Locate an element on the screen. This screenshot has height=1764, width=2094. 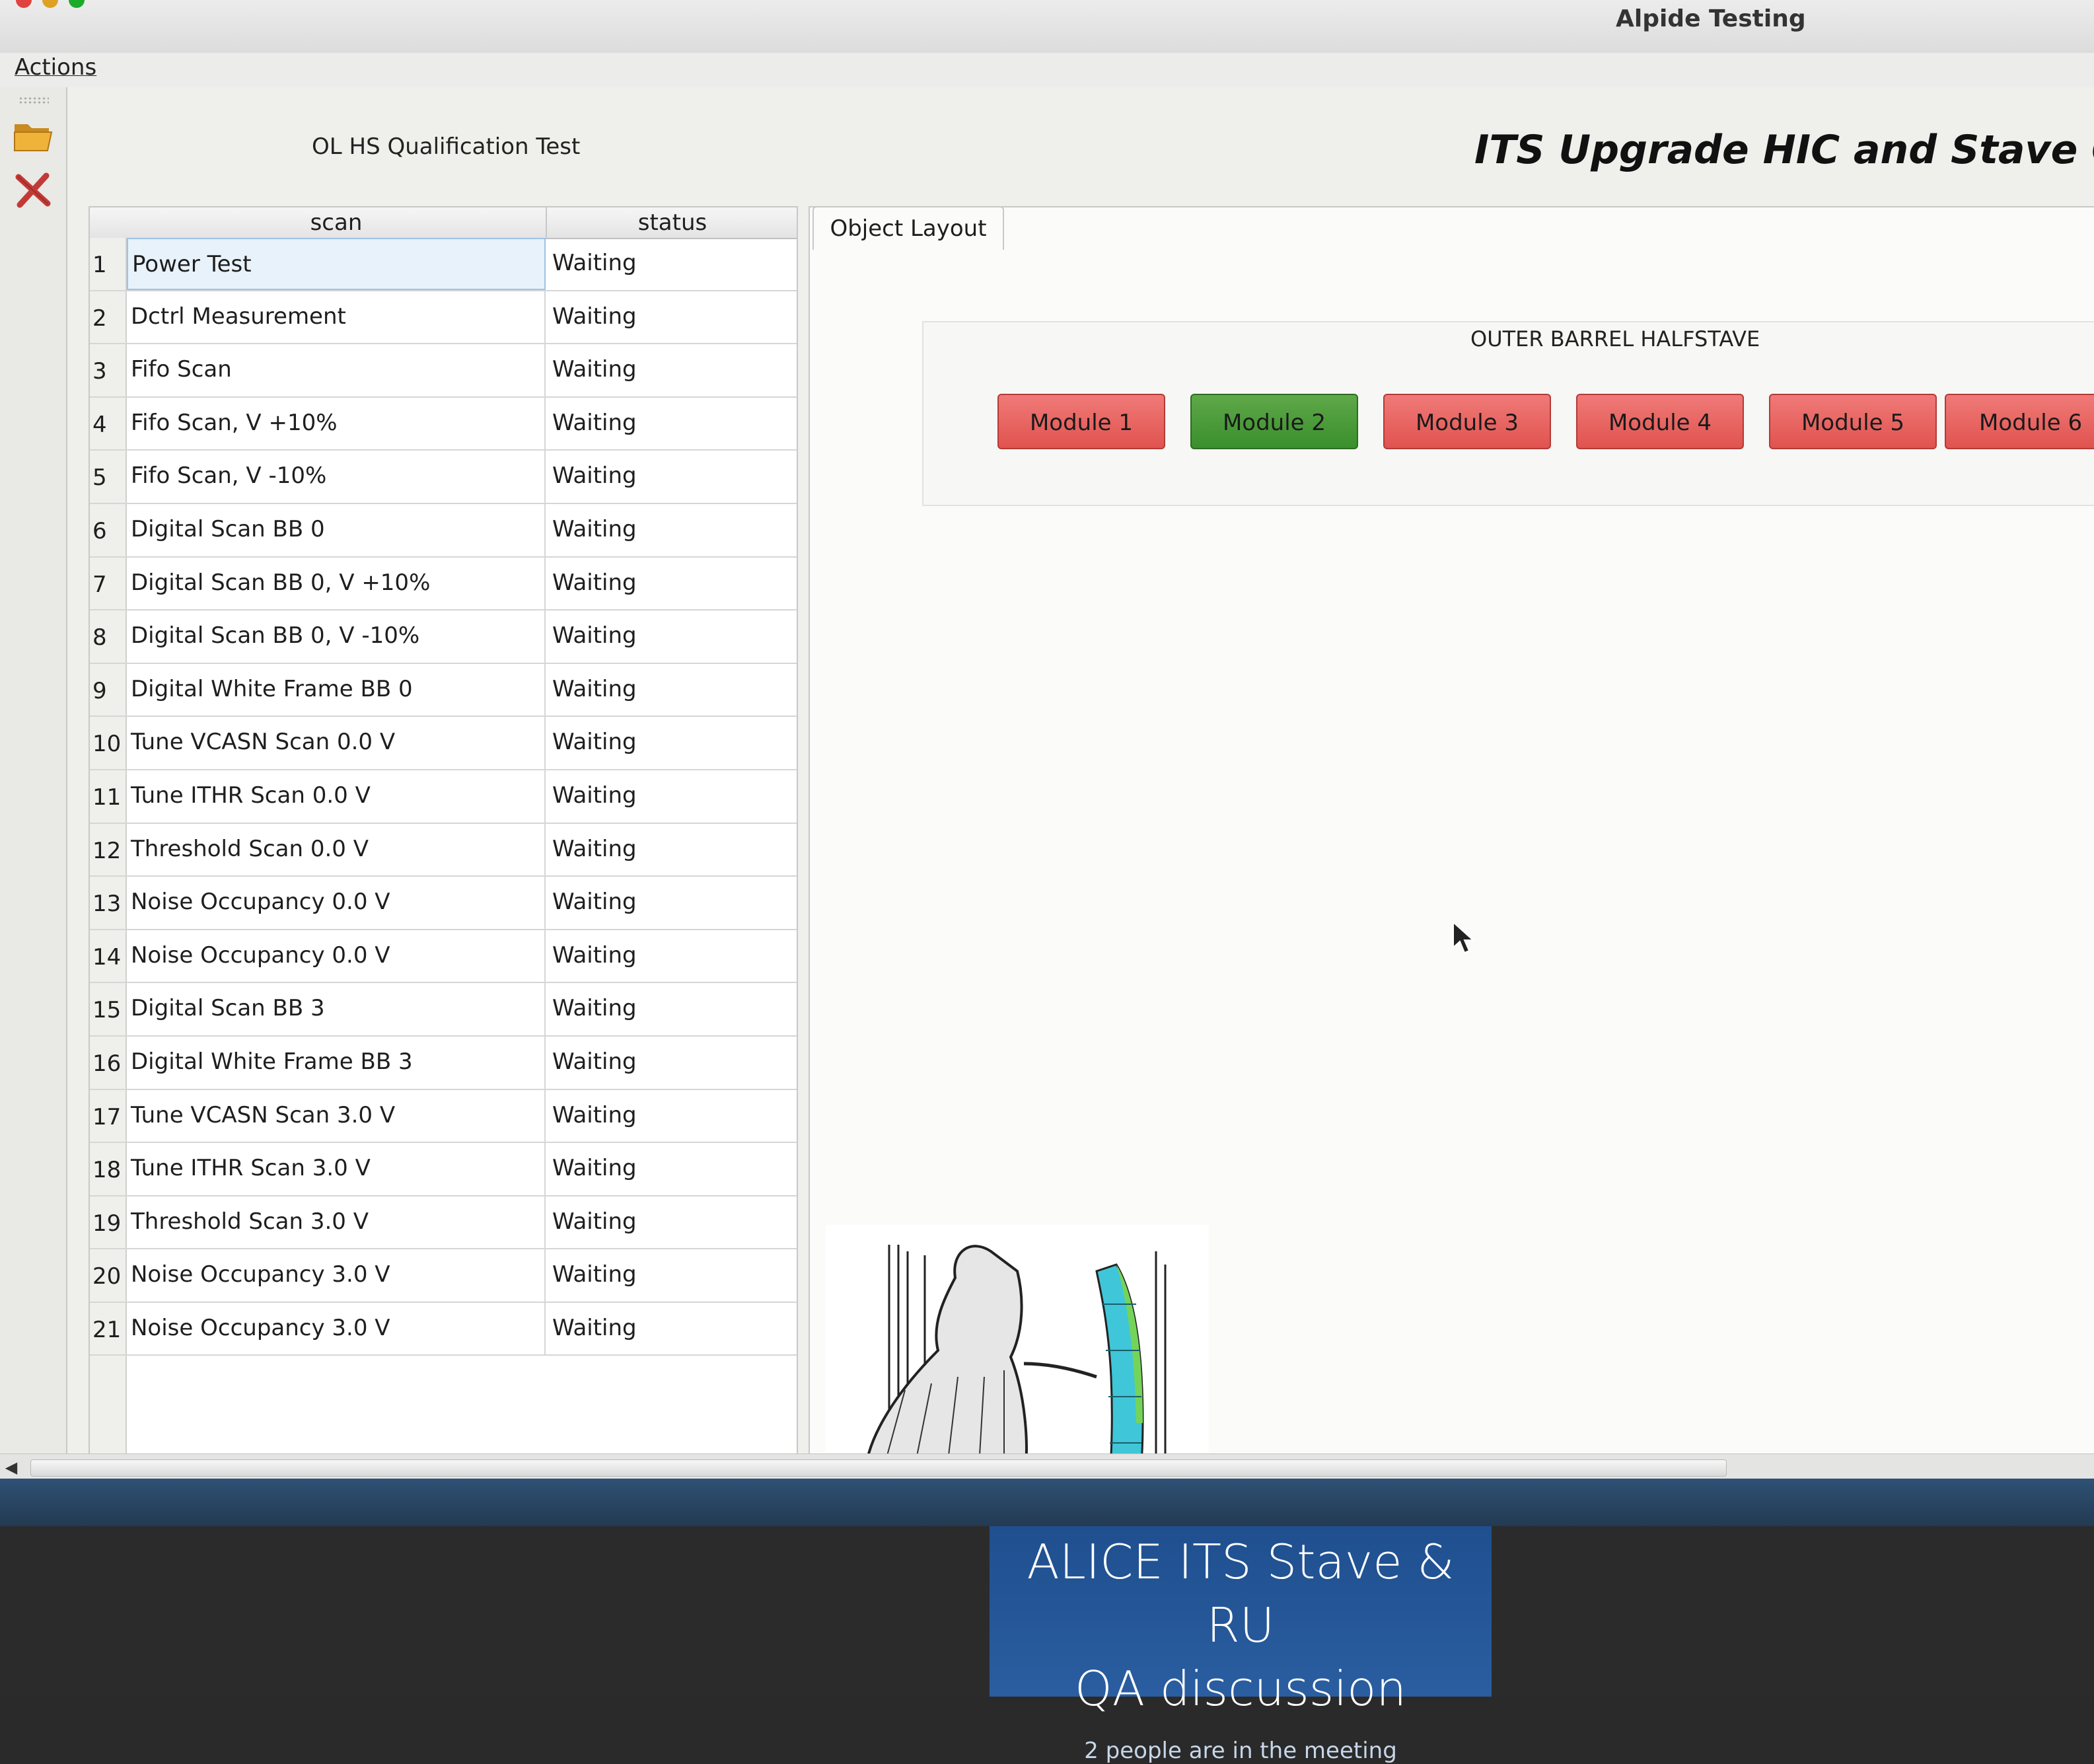
table-row: 13 Noise Occupancy 0.0 V Waiting is located at coordinates (443, 903).